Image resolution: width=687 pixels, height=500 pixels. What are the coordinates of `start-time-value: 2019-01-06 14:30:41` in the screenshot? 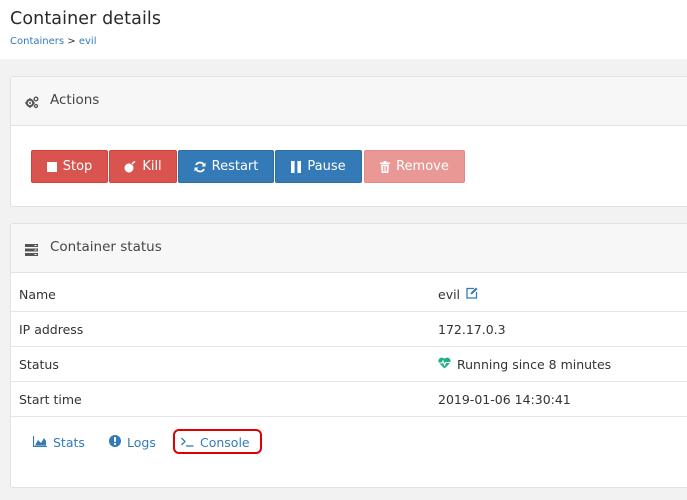 It's located at (504, 399).